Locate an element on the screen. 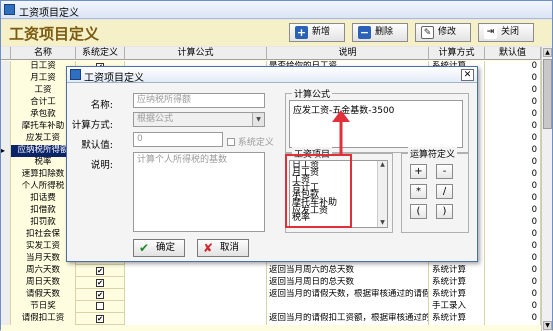  op-minus-button: - is located at coordinates (444, 171).